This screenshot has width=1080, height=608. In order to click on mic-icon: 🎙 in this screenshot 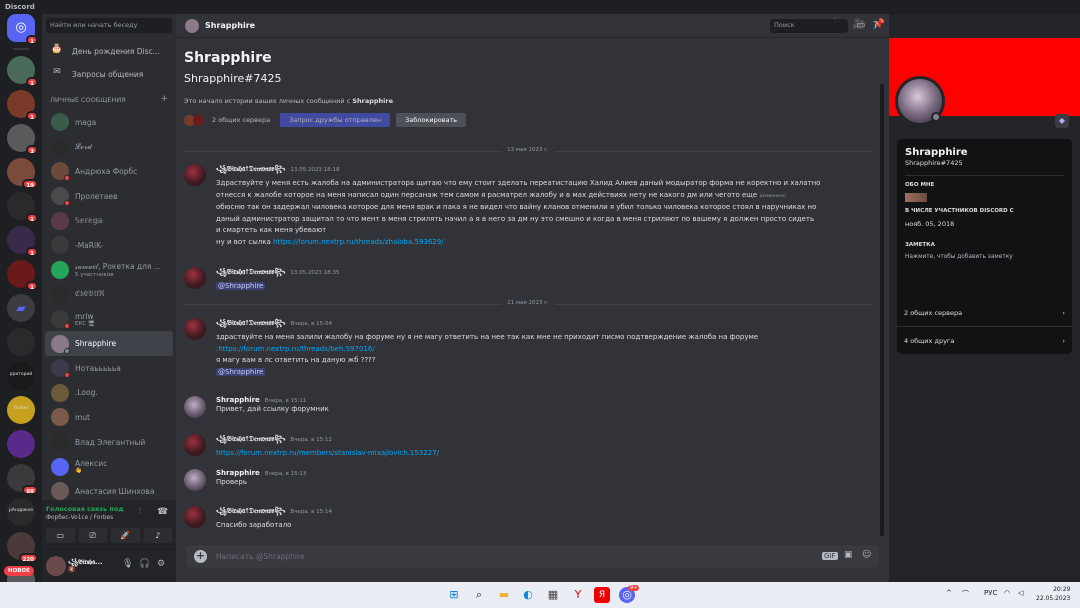, I will do `click(127, 564)`.